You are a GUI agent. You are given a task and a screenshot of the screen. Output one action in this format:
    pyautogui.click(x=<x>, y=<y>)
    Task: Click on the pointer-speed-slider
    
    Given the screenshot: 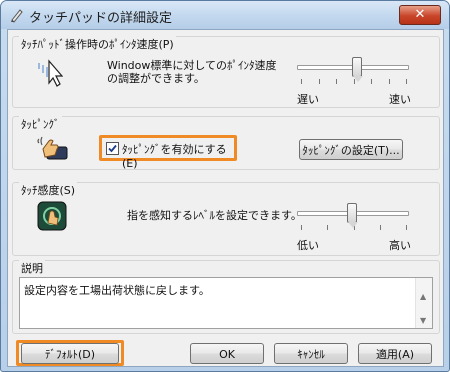 What is the action you would take?
    pyautogui.click(x=355, y=74)
    